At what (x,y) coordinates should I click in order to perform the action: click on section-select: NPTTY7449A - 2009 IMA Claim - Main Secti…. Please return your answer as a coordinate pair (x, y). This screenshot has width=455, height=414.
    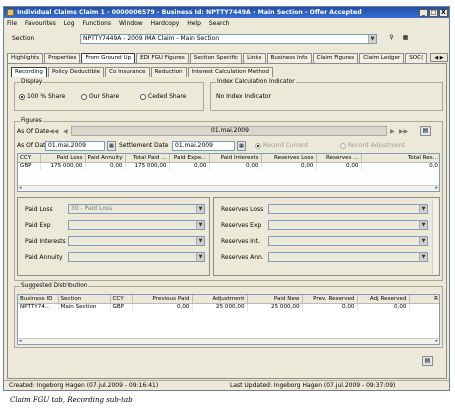
    Looking at the image, I should click on (228, 39).